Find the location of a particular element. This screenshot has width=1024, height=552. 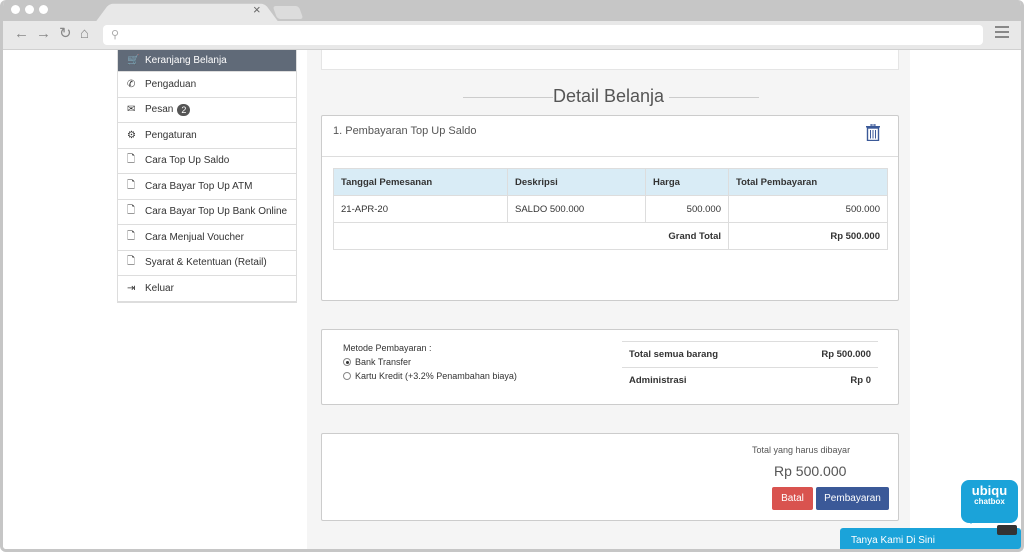

sidebar-item-label: Keranjang Belanja is located at coordinates (186, 60).